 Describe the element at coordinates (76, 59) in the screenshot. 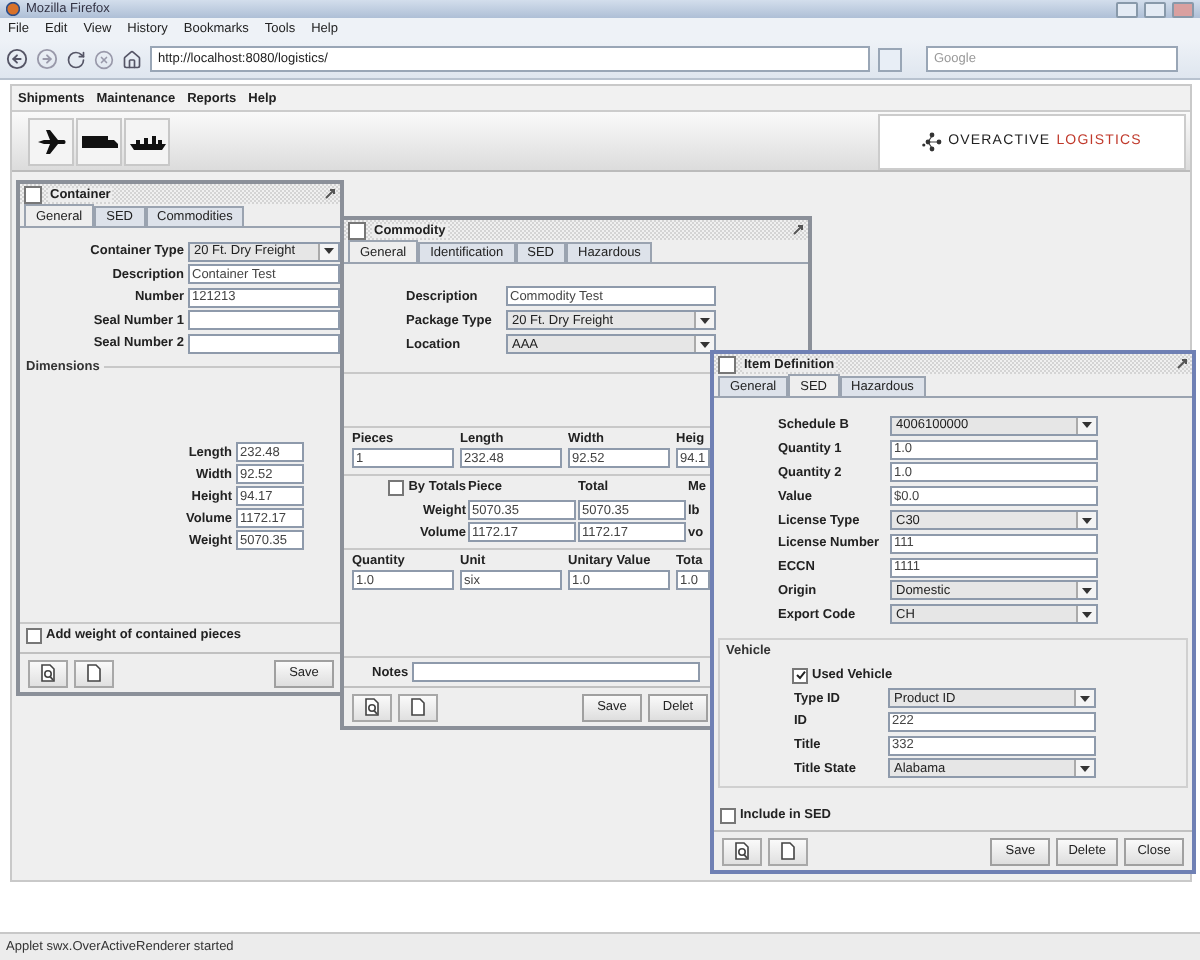

I see `reload-icon` at that location.